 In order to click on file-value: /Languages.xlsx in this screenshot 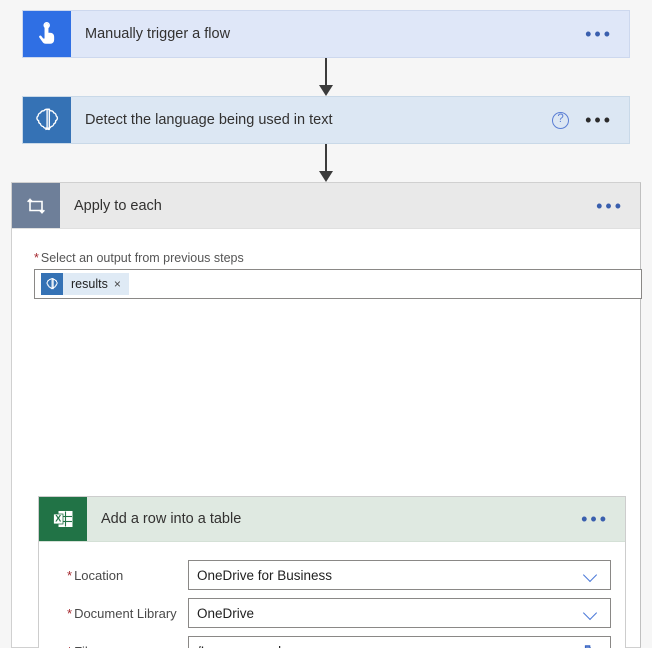, I will do `click(246, 646)`.